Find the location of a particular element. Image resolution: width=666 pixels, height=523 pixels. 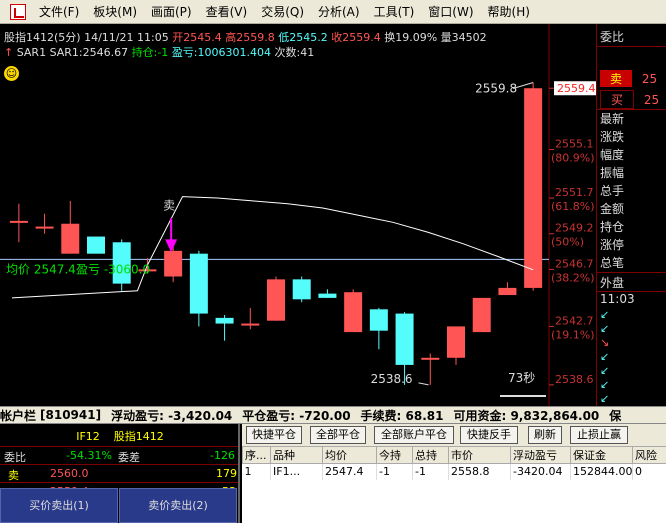

smiley-icon: ☺ is located at coordinates (11, 73).